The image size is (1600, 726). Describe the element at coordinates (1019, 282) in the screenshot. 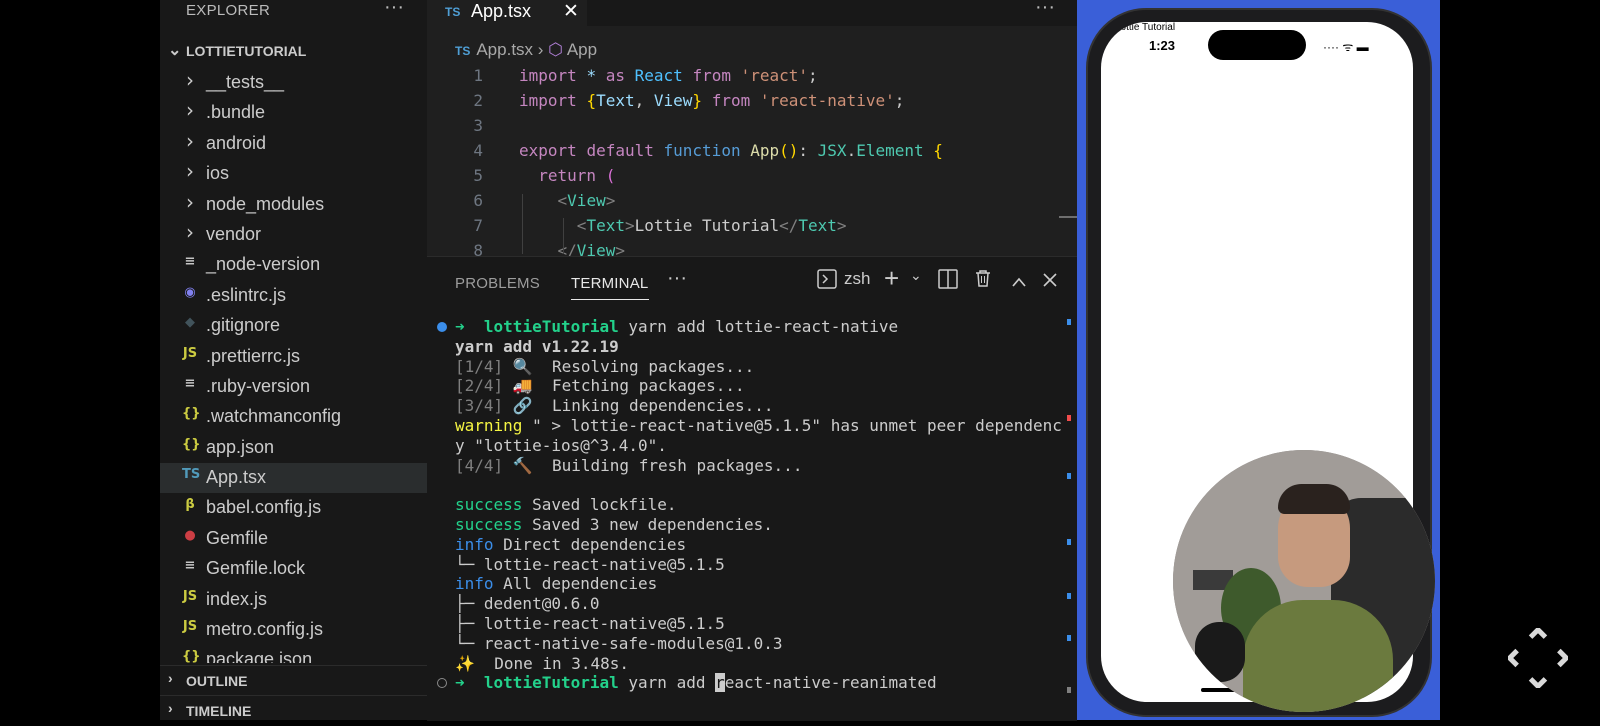

I see `maximize-panel-icon` at that location.